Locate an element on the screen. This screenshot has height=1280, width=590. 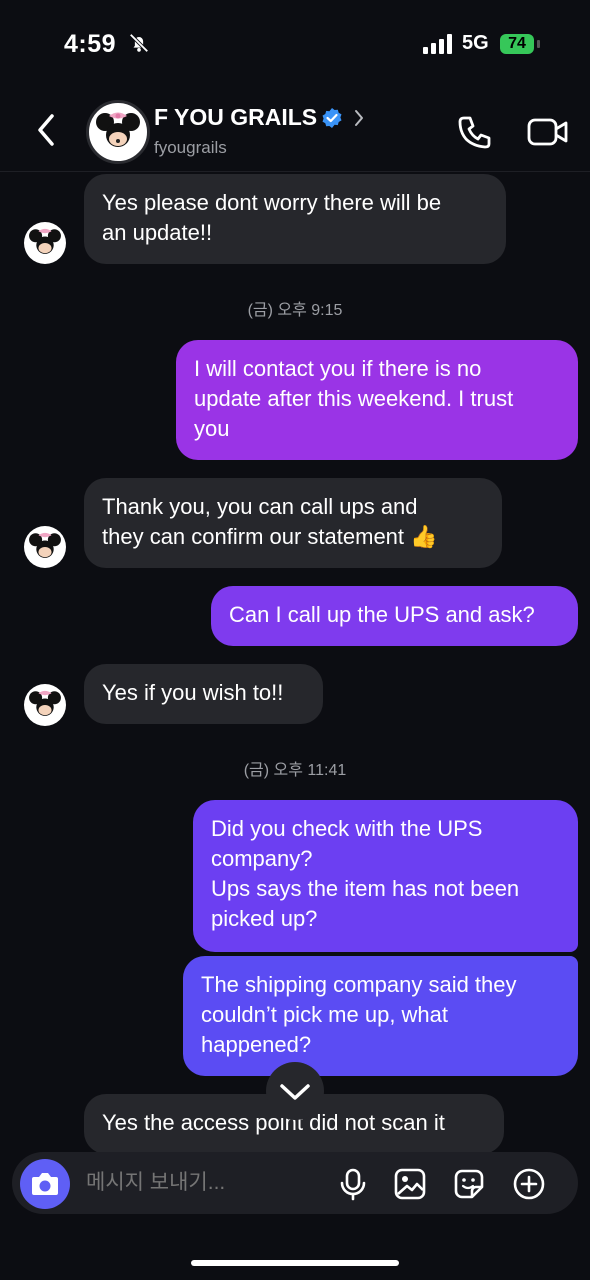
message-line: Did you check with the UPS is located at coordinates (347, 828).